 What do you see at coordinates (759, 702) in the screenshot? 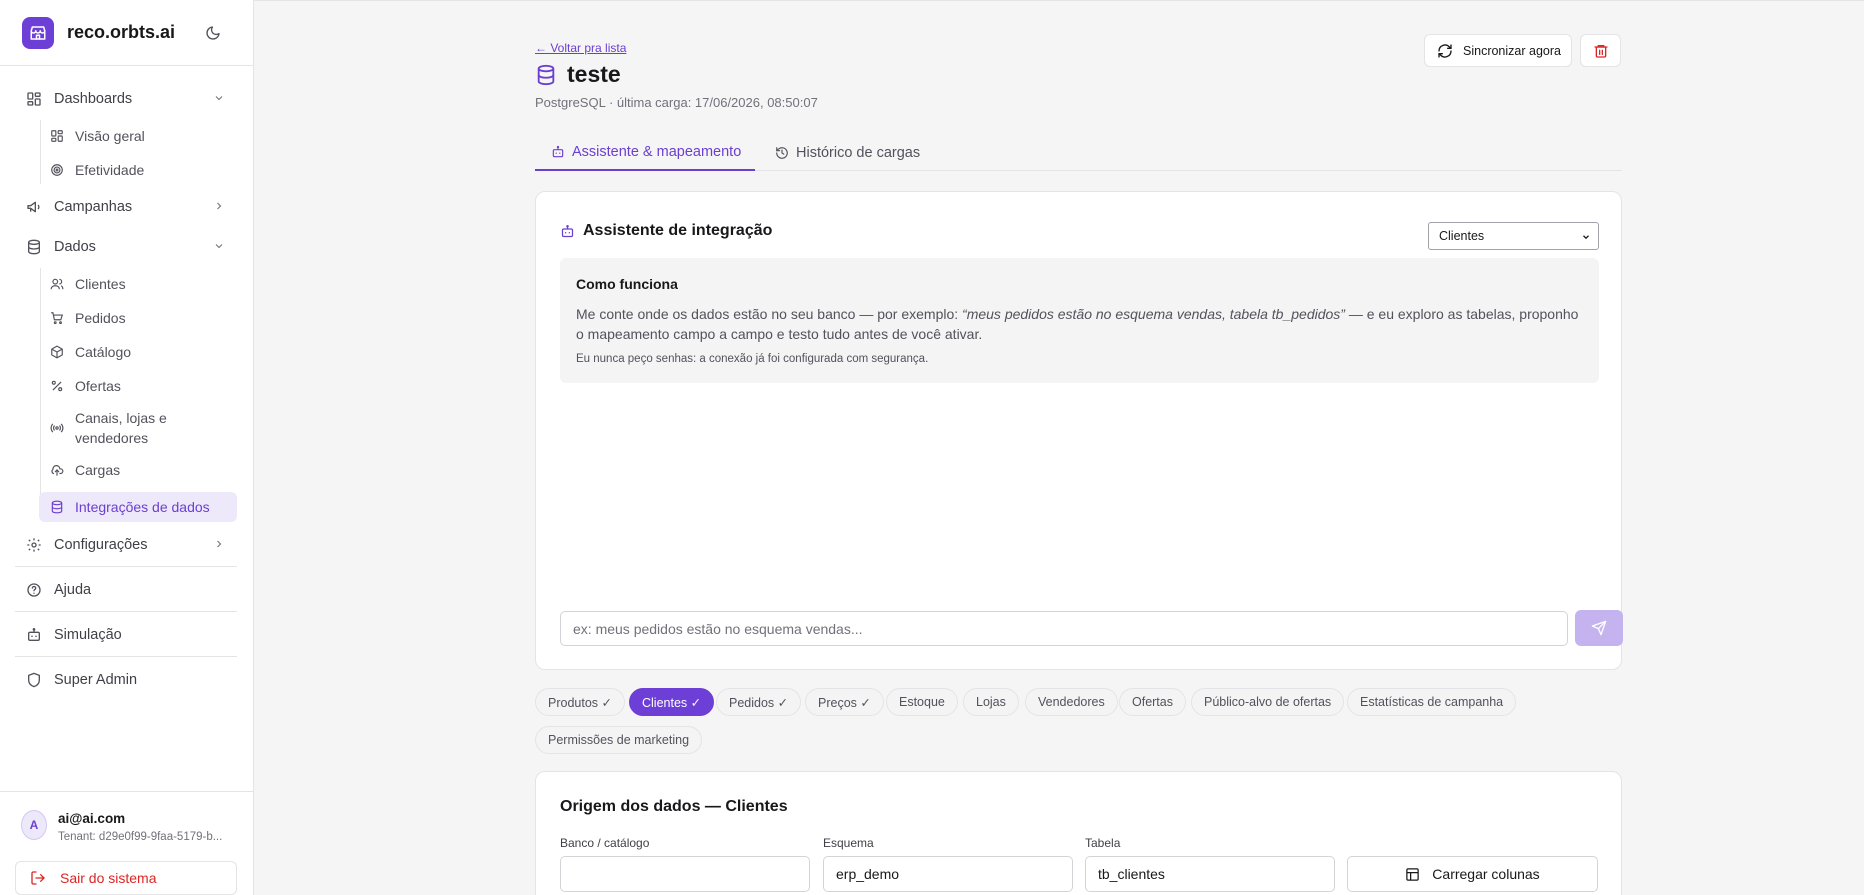
I see `chip-pedidos: Pedidos ✓` at bounding box center [759, 702].